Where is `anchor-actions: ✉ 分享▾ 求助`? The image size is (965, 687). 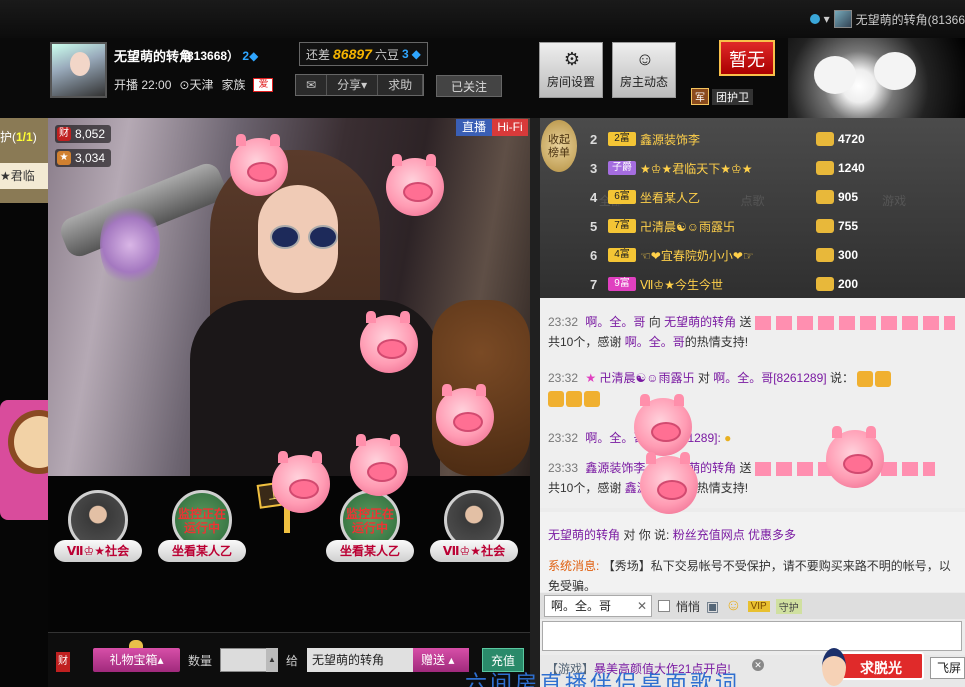
anchor-actions: ✉ 分享▾ 求助 is located at coordinates (360, 85).